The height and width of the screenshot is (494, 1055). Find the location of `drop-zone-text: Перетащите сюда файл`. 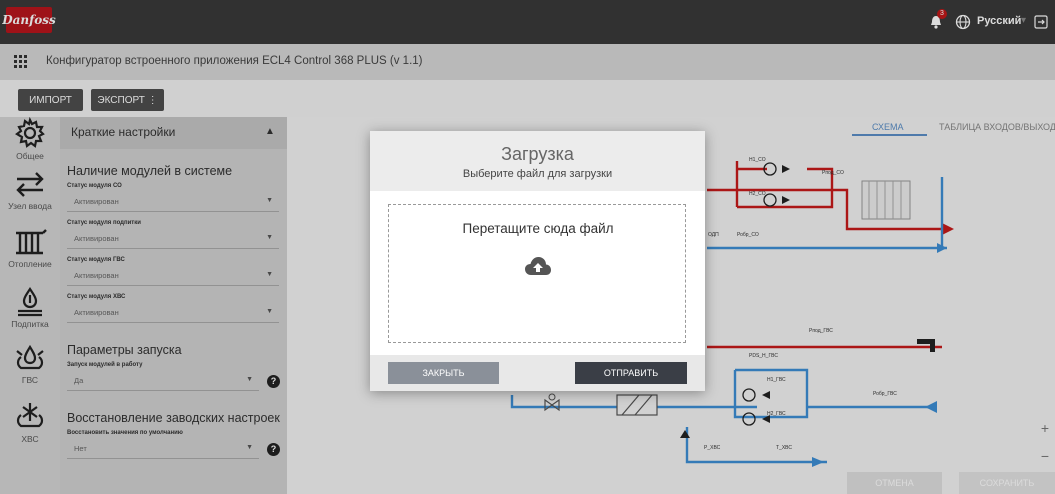

drop-zone-text: Перетащите сюда файл is located at coordinates (538, 228).